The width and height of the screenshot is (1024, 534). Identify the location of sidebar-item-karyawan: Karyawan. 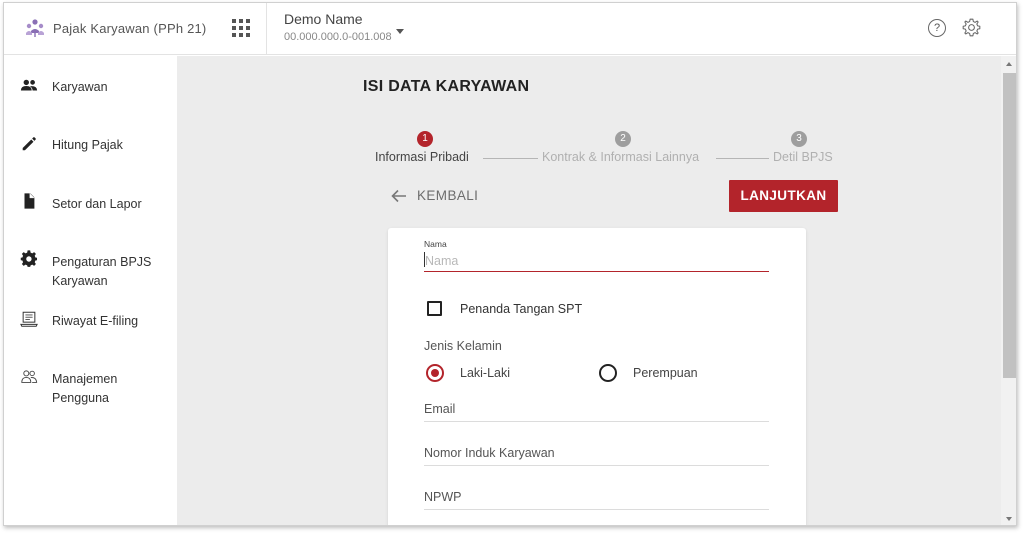
(90, 91).